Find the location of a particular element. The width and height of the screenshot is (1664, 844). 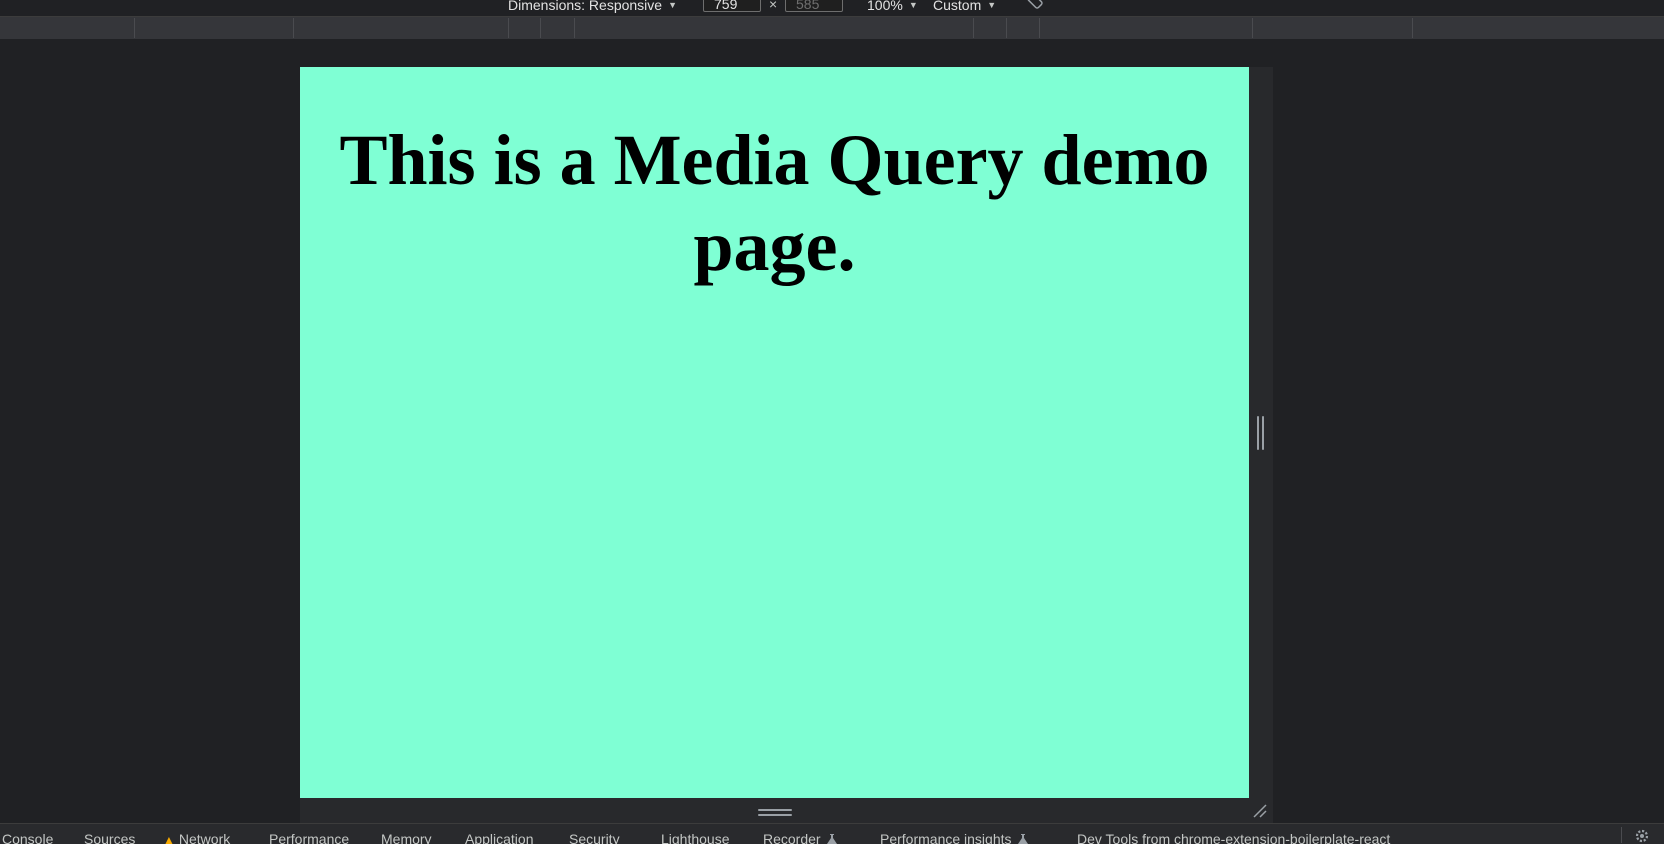

resize-corner-icon is located at coordinates (1260, 811).